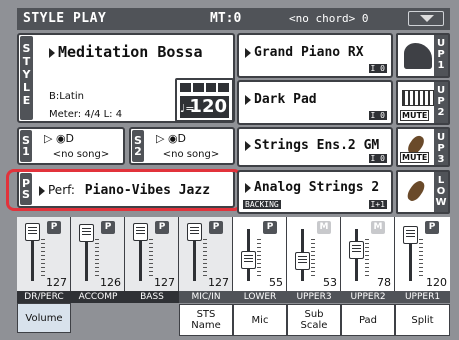  What do you see at coordinates (260, 297) in the screenshot?
I see `label-lower: LOWER` at bounding box center [260, 297].